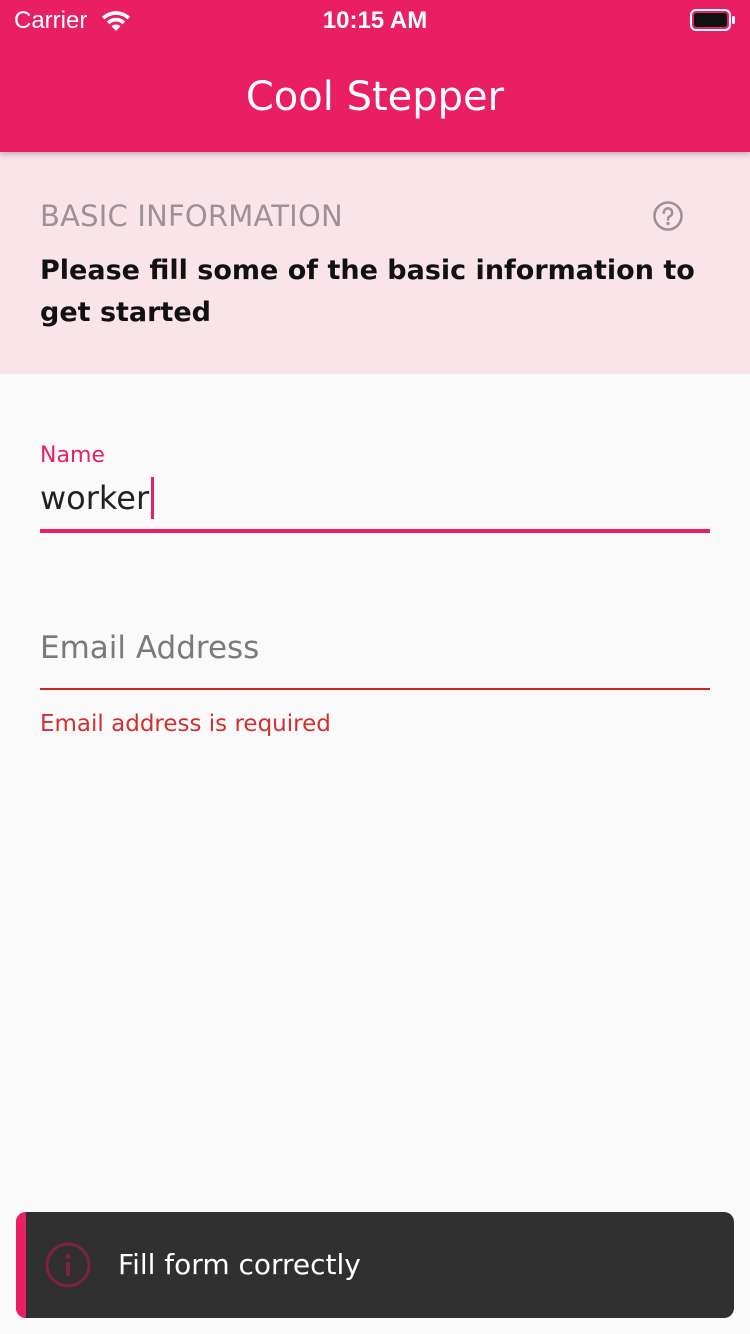  What do you see at coordinates (668, 216) in the screenshot?
I see `help-circle-icon` at bounding box center [668, 216].